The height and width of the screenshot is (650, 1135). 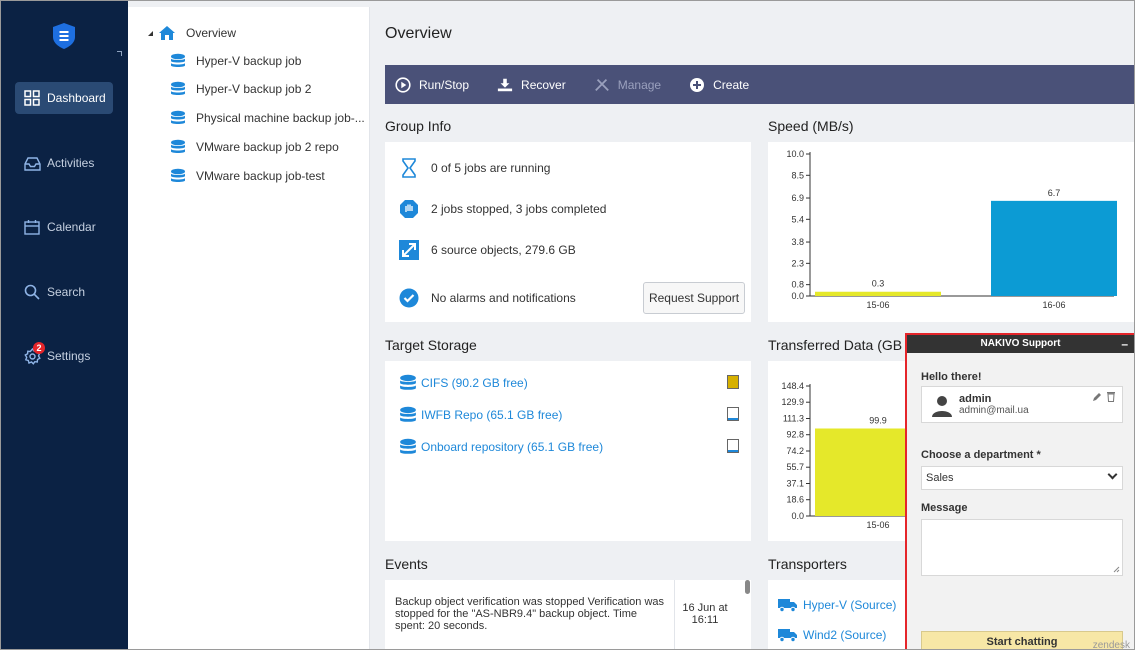 What do you see at coordinates (503, 250) in the screenshot?
I see `source-objects-text: 6 source objects, 279.6 GB` at bounding box center [503, 250].